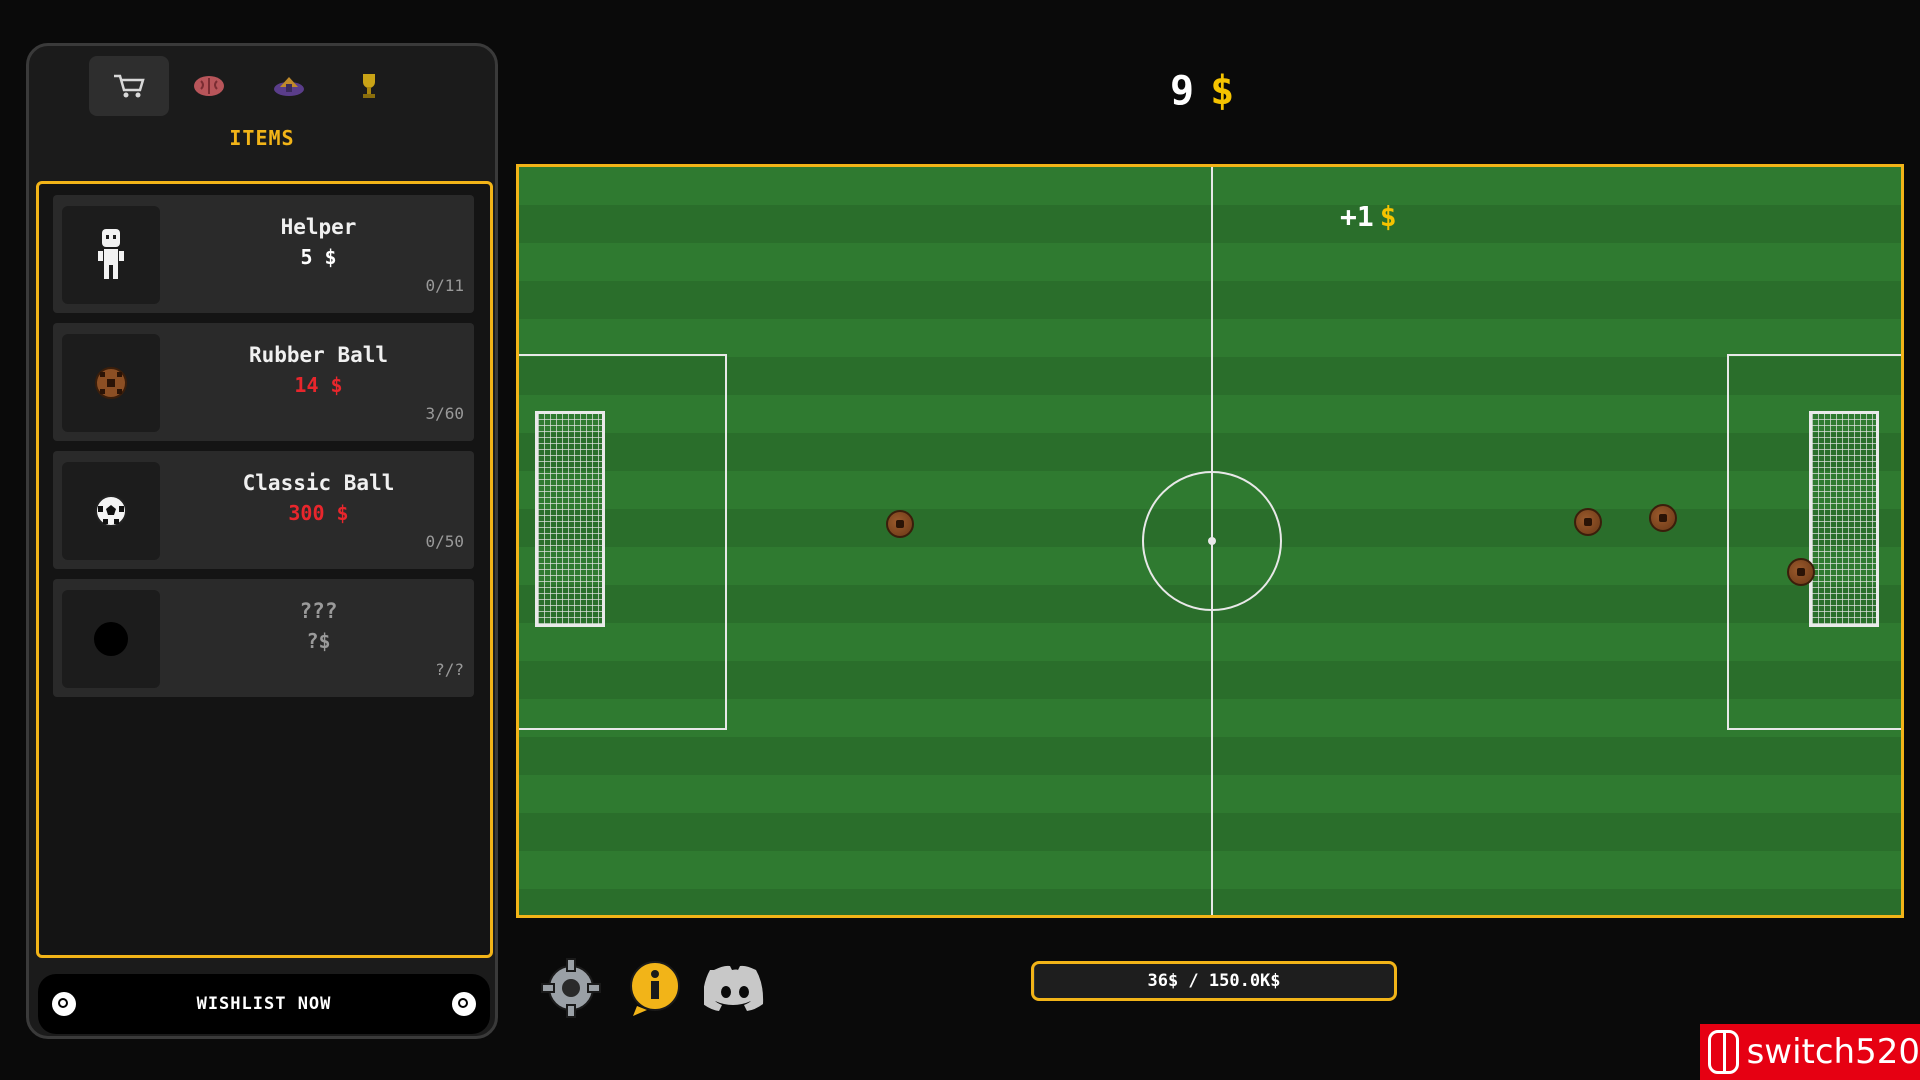 This screenshot has height=1080, width=1920. I want to click on item-rubber-ball: Rubber Ball 14 $ 3/60, so click(263, 382).